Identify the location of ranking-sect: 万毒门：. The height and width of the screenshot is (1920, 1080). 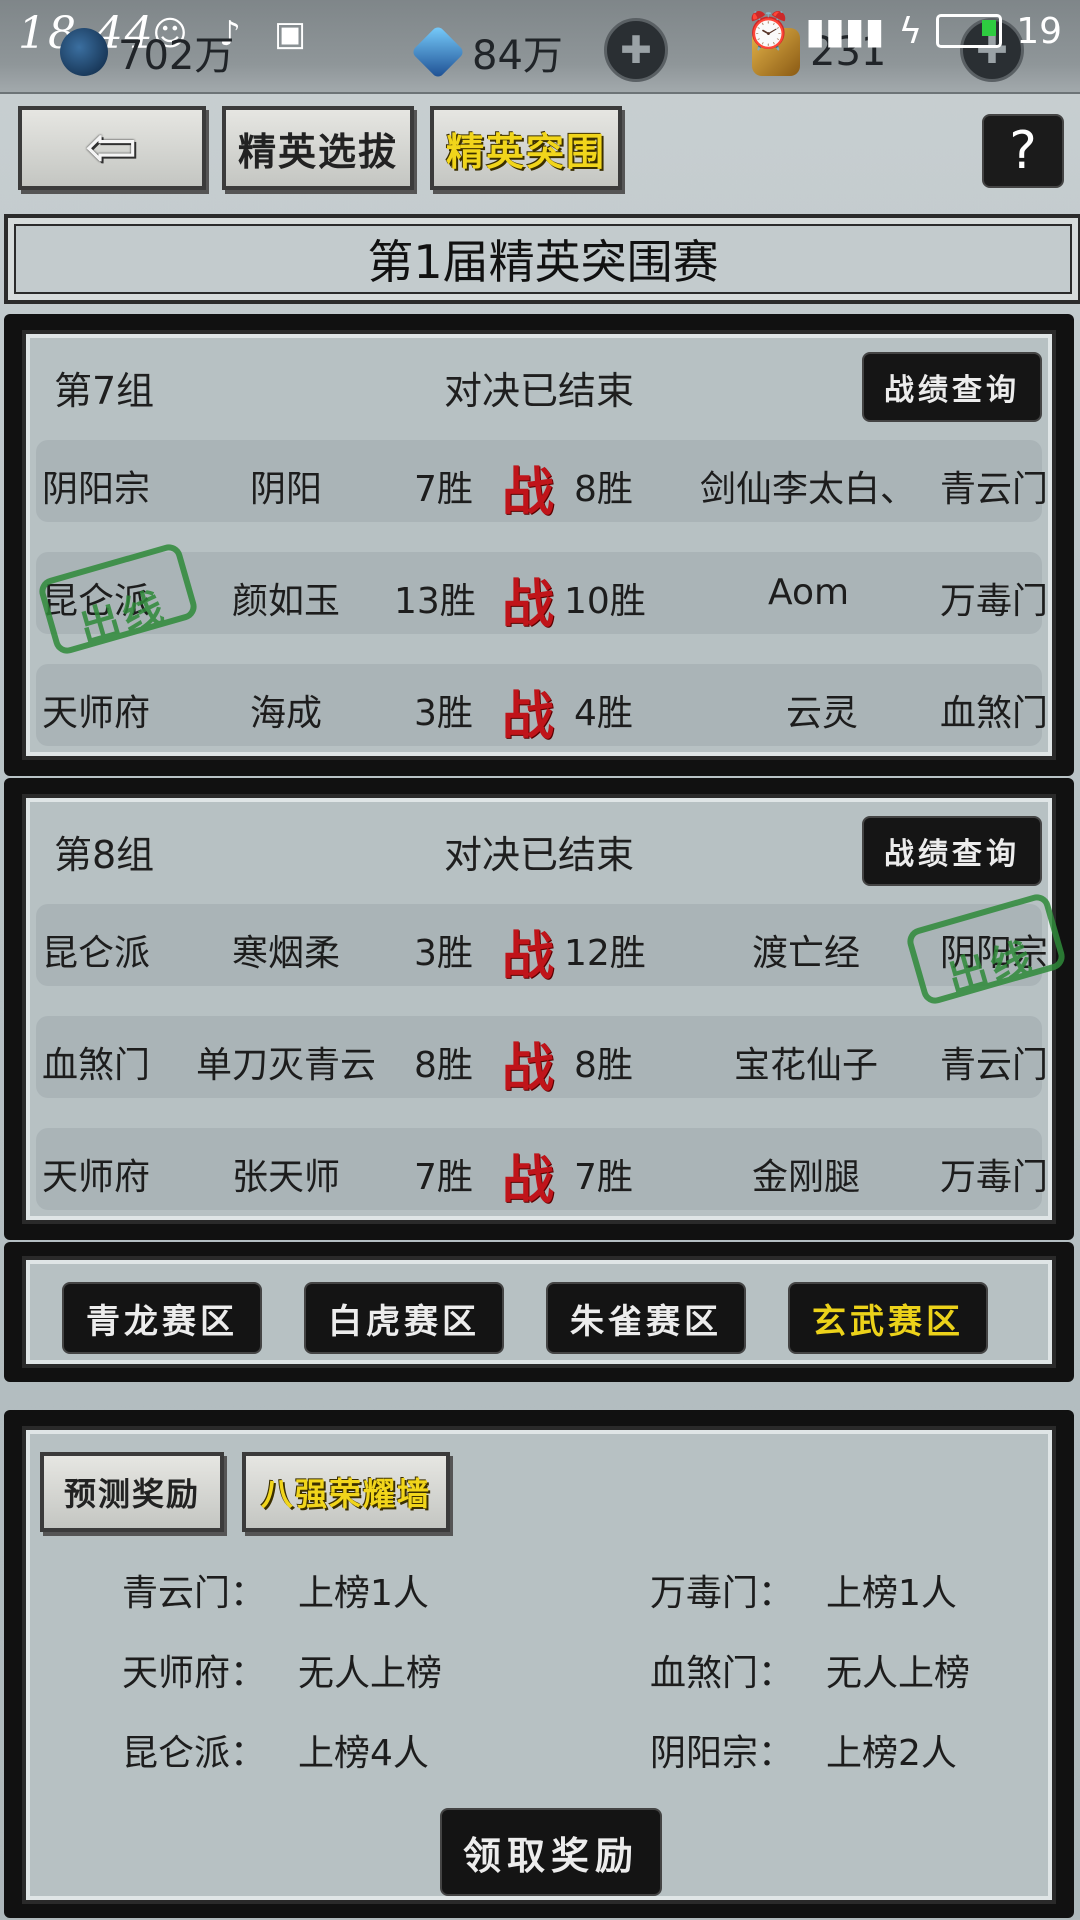
(722, 1593).